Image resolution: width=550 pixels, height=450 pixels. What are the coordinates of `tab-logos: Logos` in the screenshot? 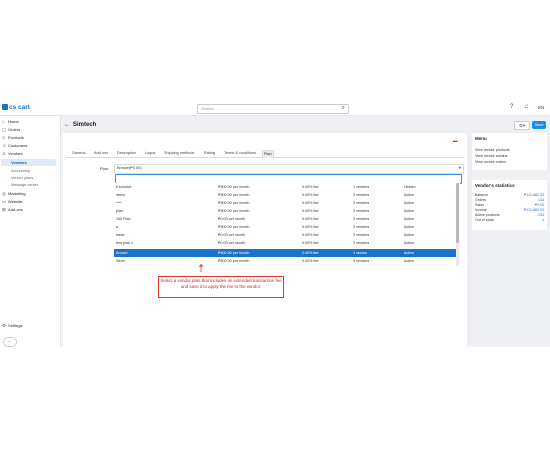 It's located at (150, 153).